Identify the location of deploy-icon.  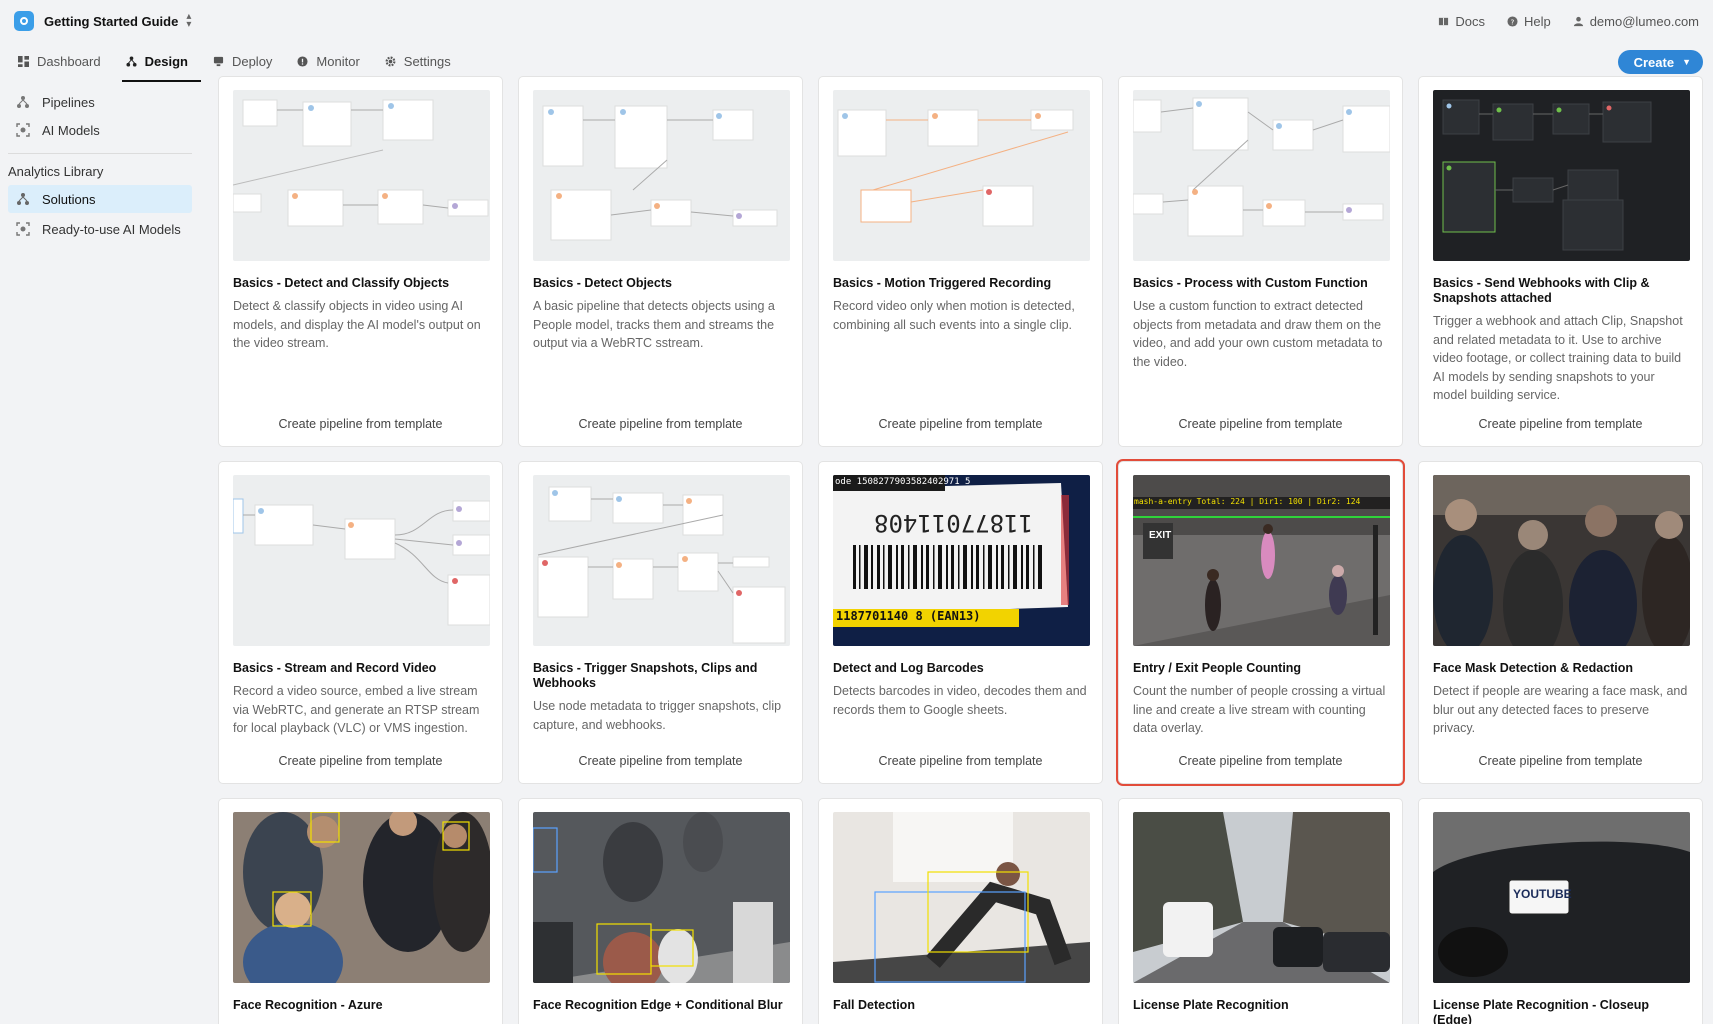
(218, 61).